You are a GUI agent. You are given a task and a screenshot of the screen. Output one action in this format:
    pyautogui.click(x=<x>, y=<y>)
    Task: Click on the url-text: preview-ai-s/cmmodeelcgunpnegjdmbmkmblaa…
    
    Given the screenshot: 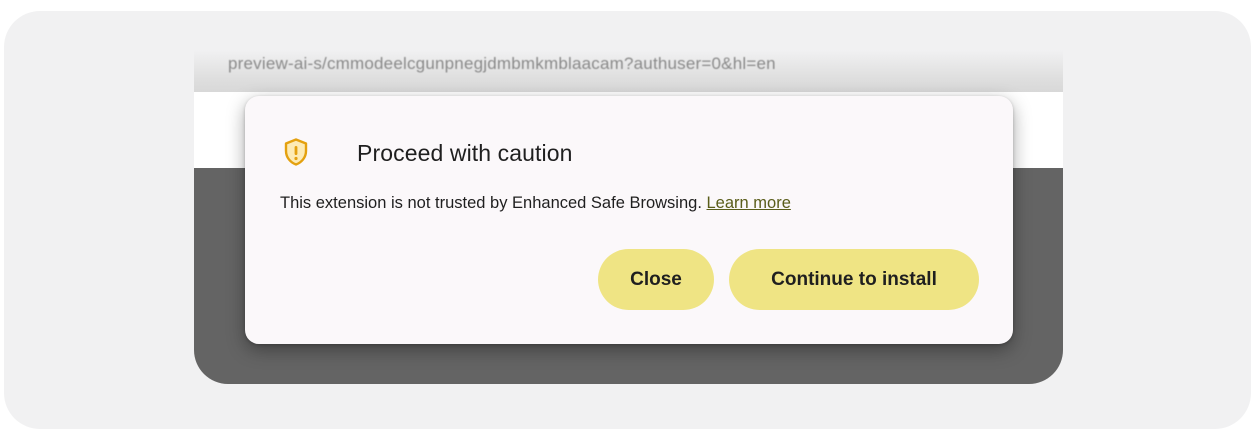 What is the action you would take?
    pyautogui.click(x=502, y=63)
    